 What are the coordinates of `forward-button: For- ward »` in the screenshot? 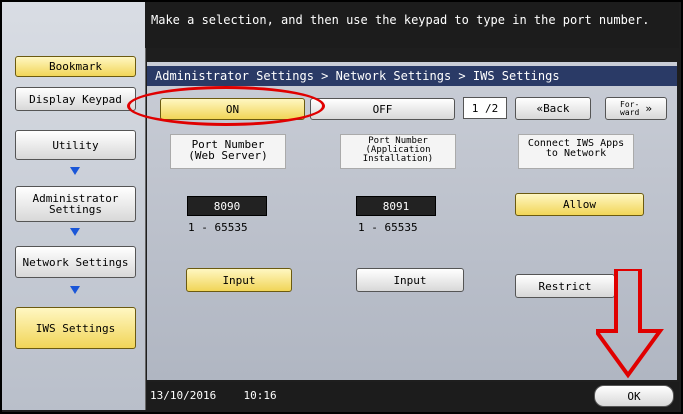 It's located at (636, 108).